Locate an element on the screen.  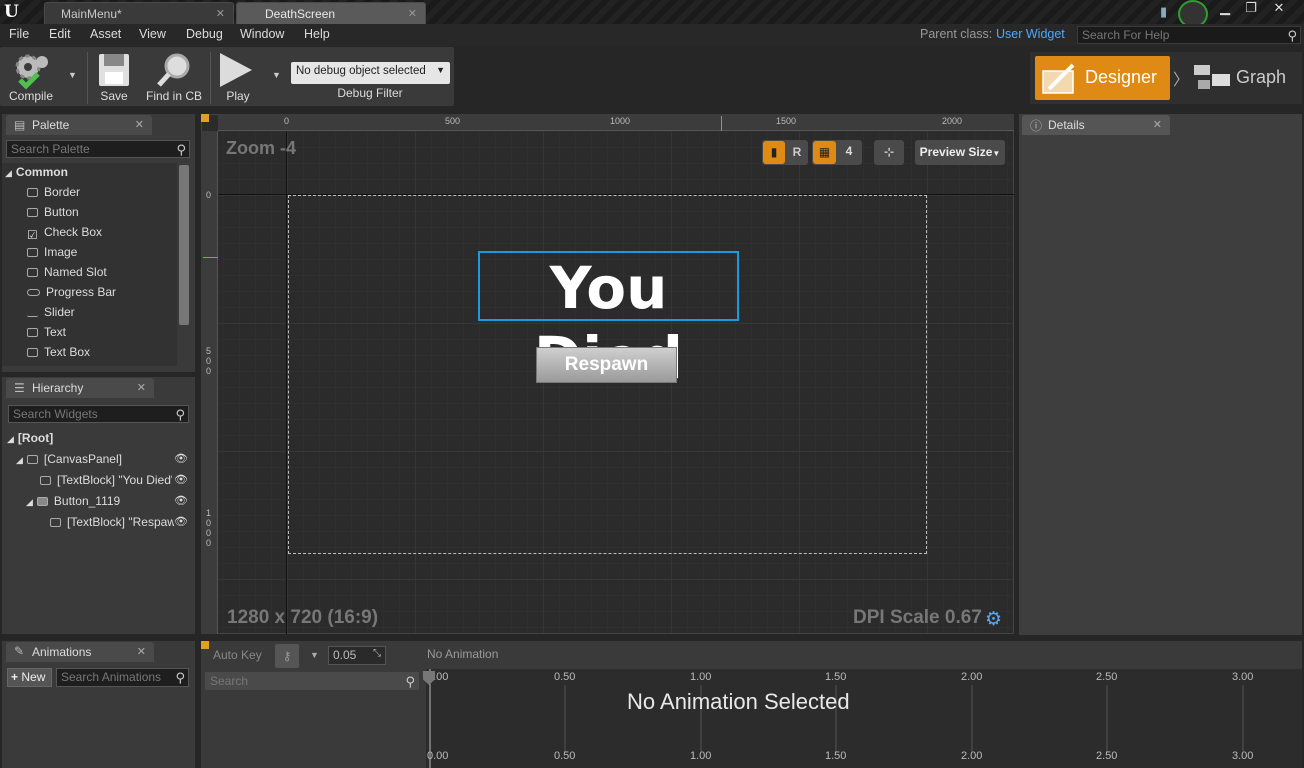
compile-options-dropdown-icon: ▼ is located at coordinates (72, 75).